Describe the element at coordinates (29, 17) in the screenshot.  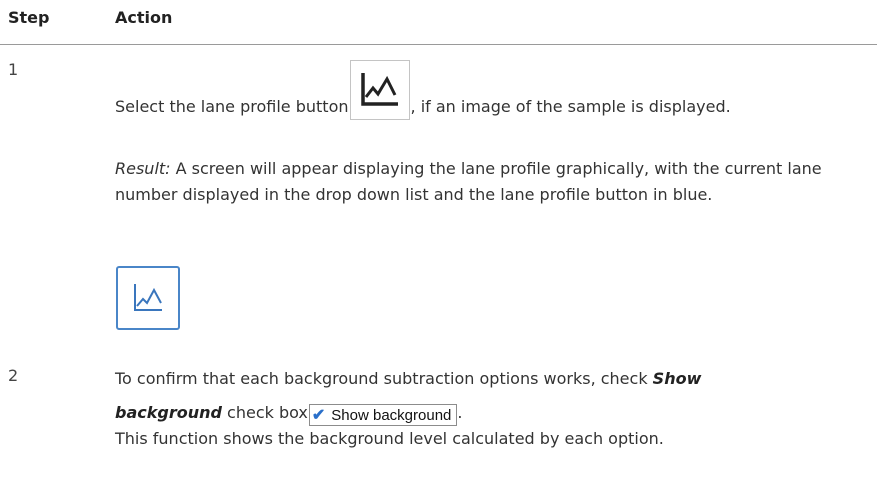
I see `column-header-step: Step` at that location.